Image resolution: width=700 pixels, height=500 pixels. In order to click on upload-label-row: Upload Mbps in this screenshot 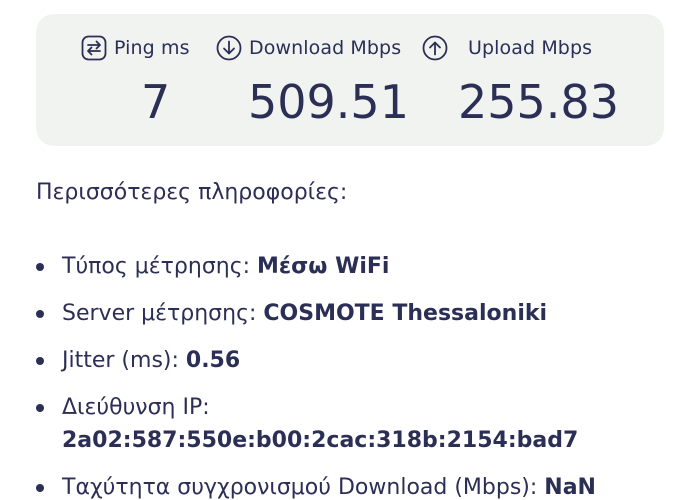, I will do `click(507, 48)`.